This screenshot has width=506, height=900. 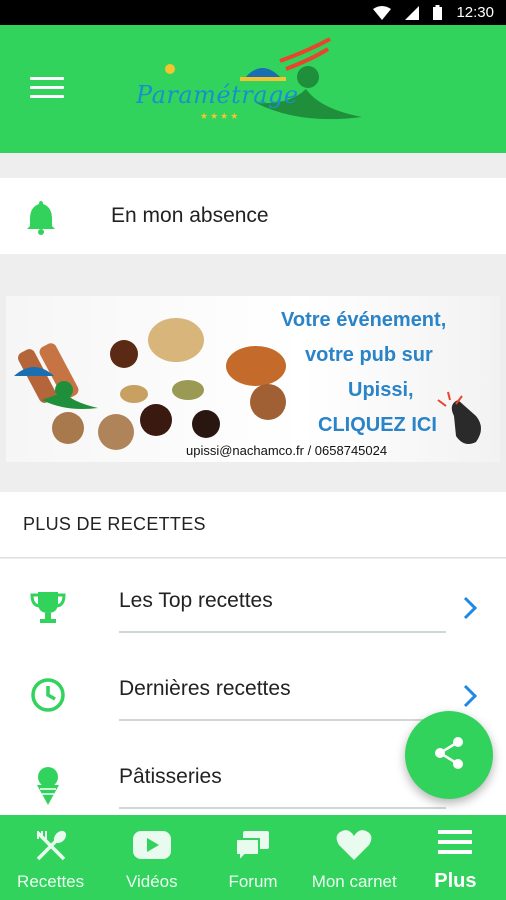 I want to click on app-bar: Paramétrage ★★★★, so click(x=253, y=89).